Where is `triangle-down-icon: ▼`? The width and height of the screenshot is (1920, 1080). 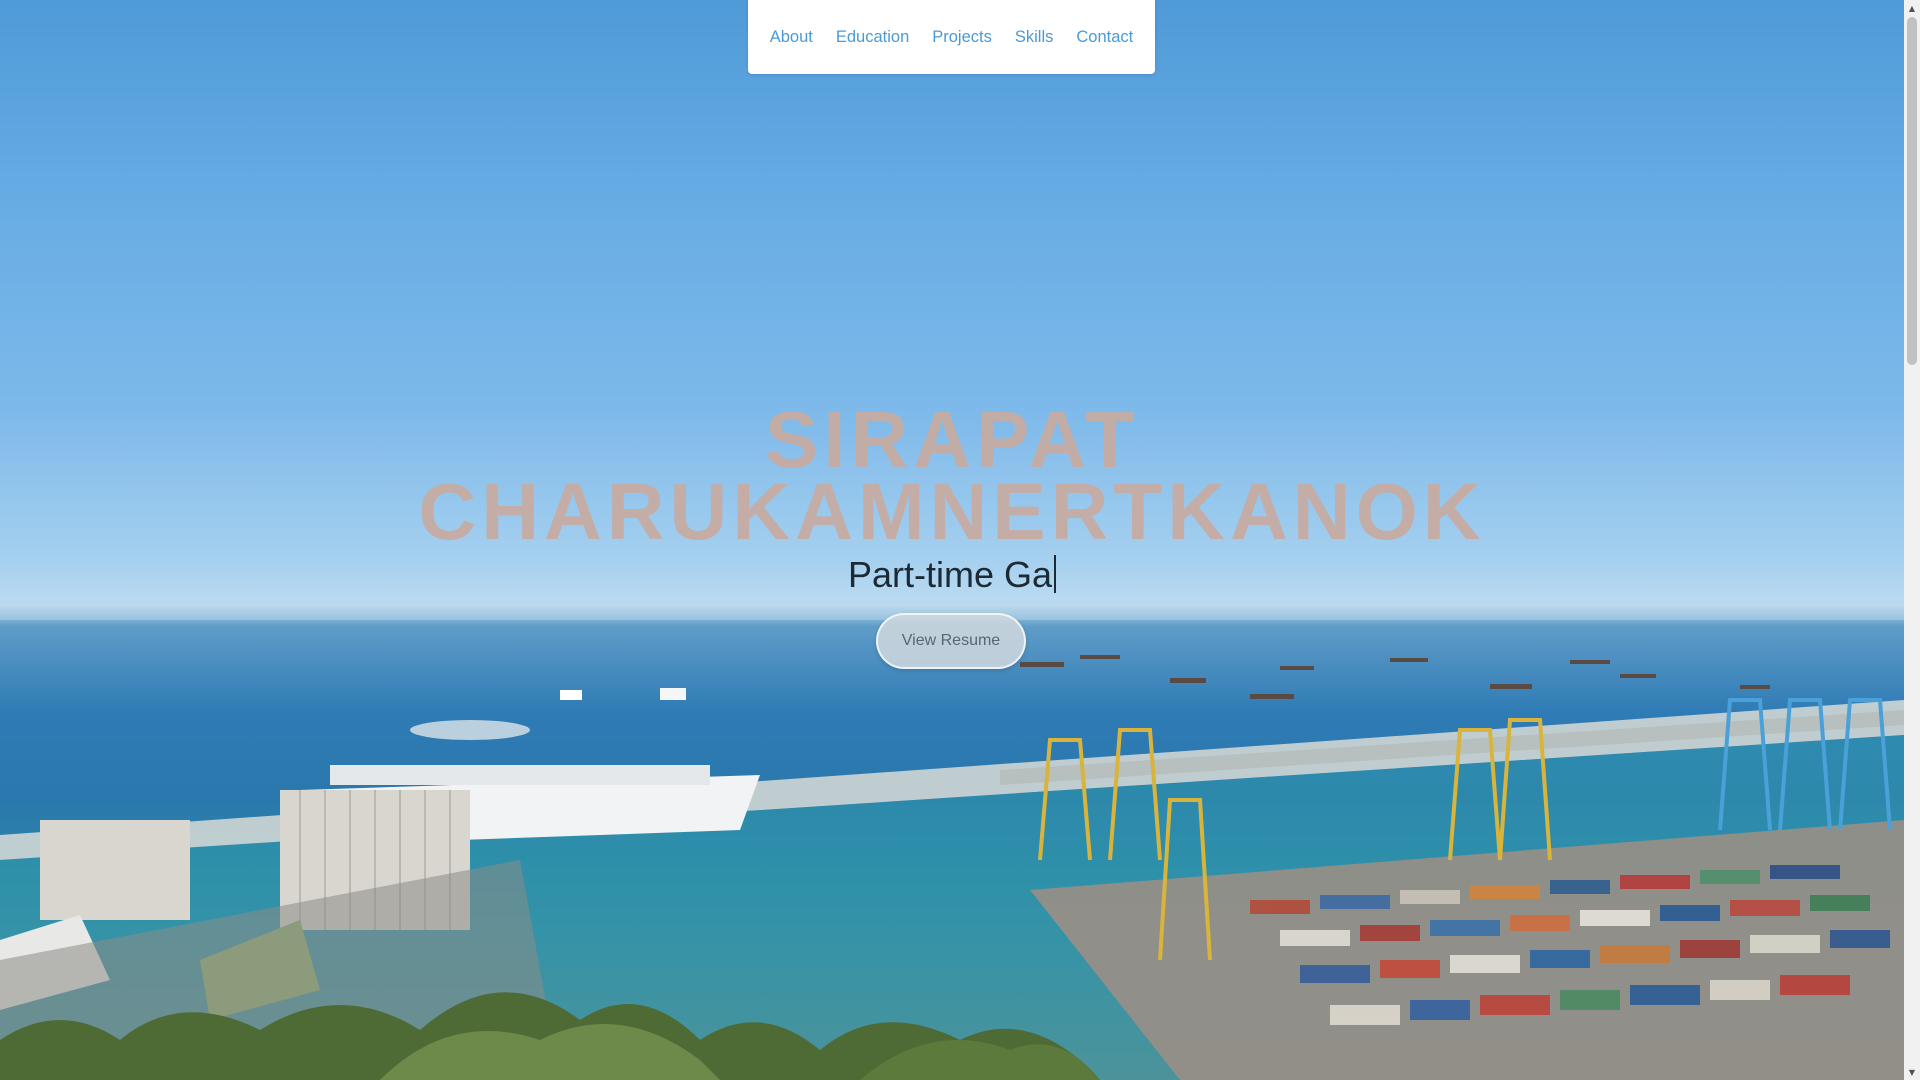 triangle-down-icon: ▼ is located at coordinates (1912, 1072).